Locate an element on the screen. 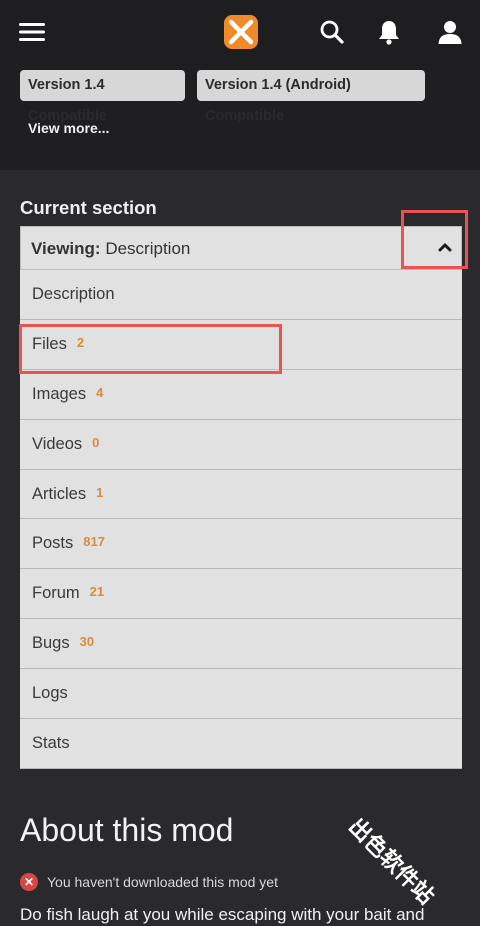  error-x-icon: ✕ is located at coordinates (29, 882).